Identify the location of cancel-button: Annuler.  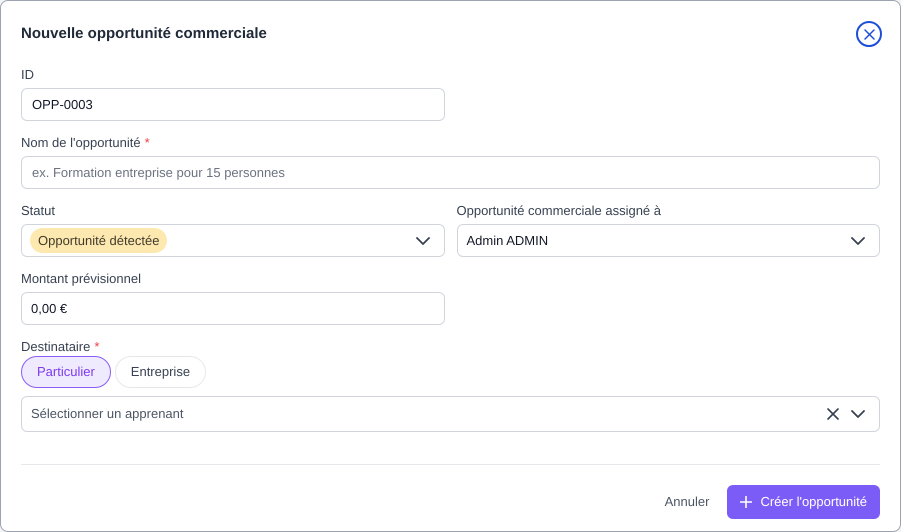
(687, 502).